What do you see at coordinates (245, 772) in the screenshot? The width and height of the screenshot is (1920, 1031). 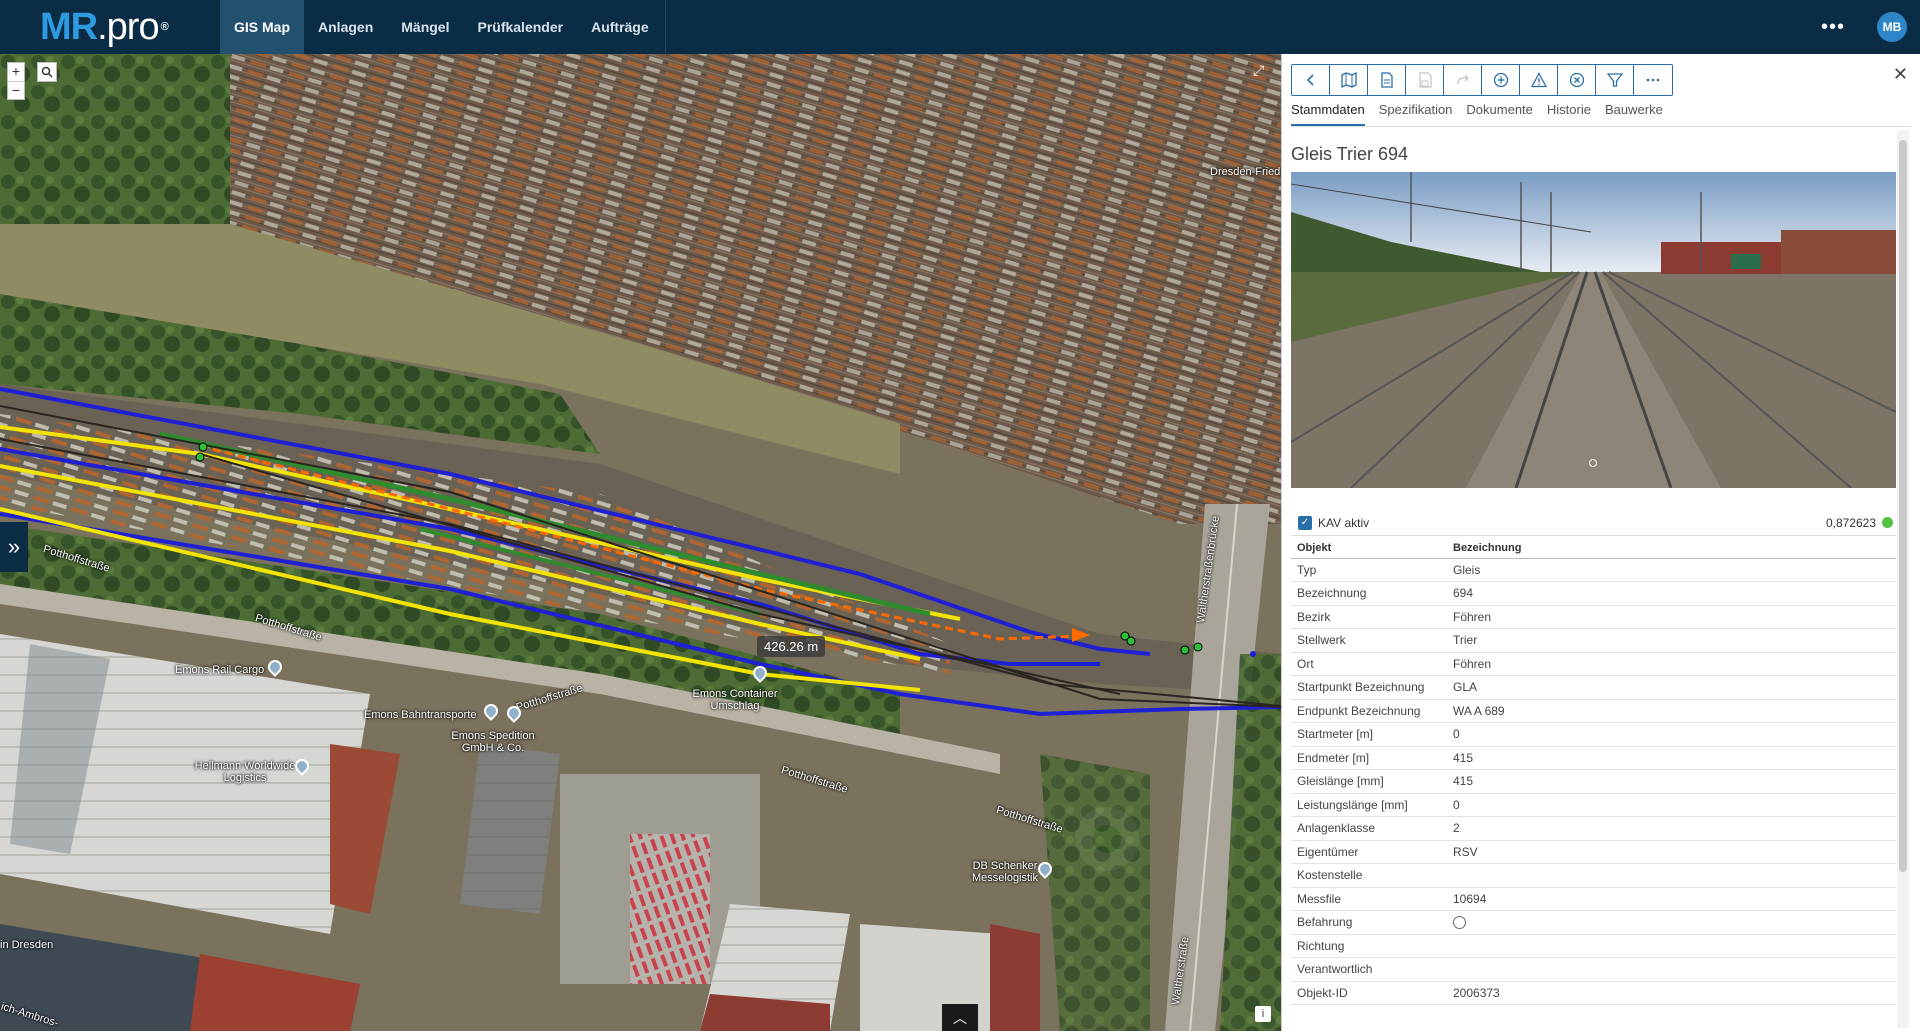 I see `map-label-poi: Hellmann Worldwide Logistics` at bounding box center [245, 772].